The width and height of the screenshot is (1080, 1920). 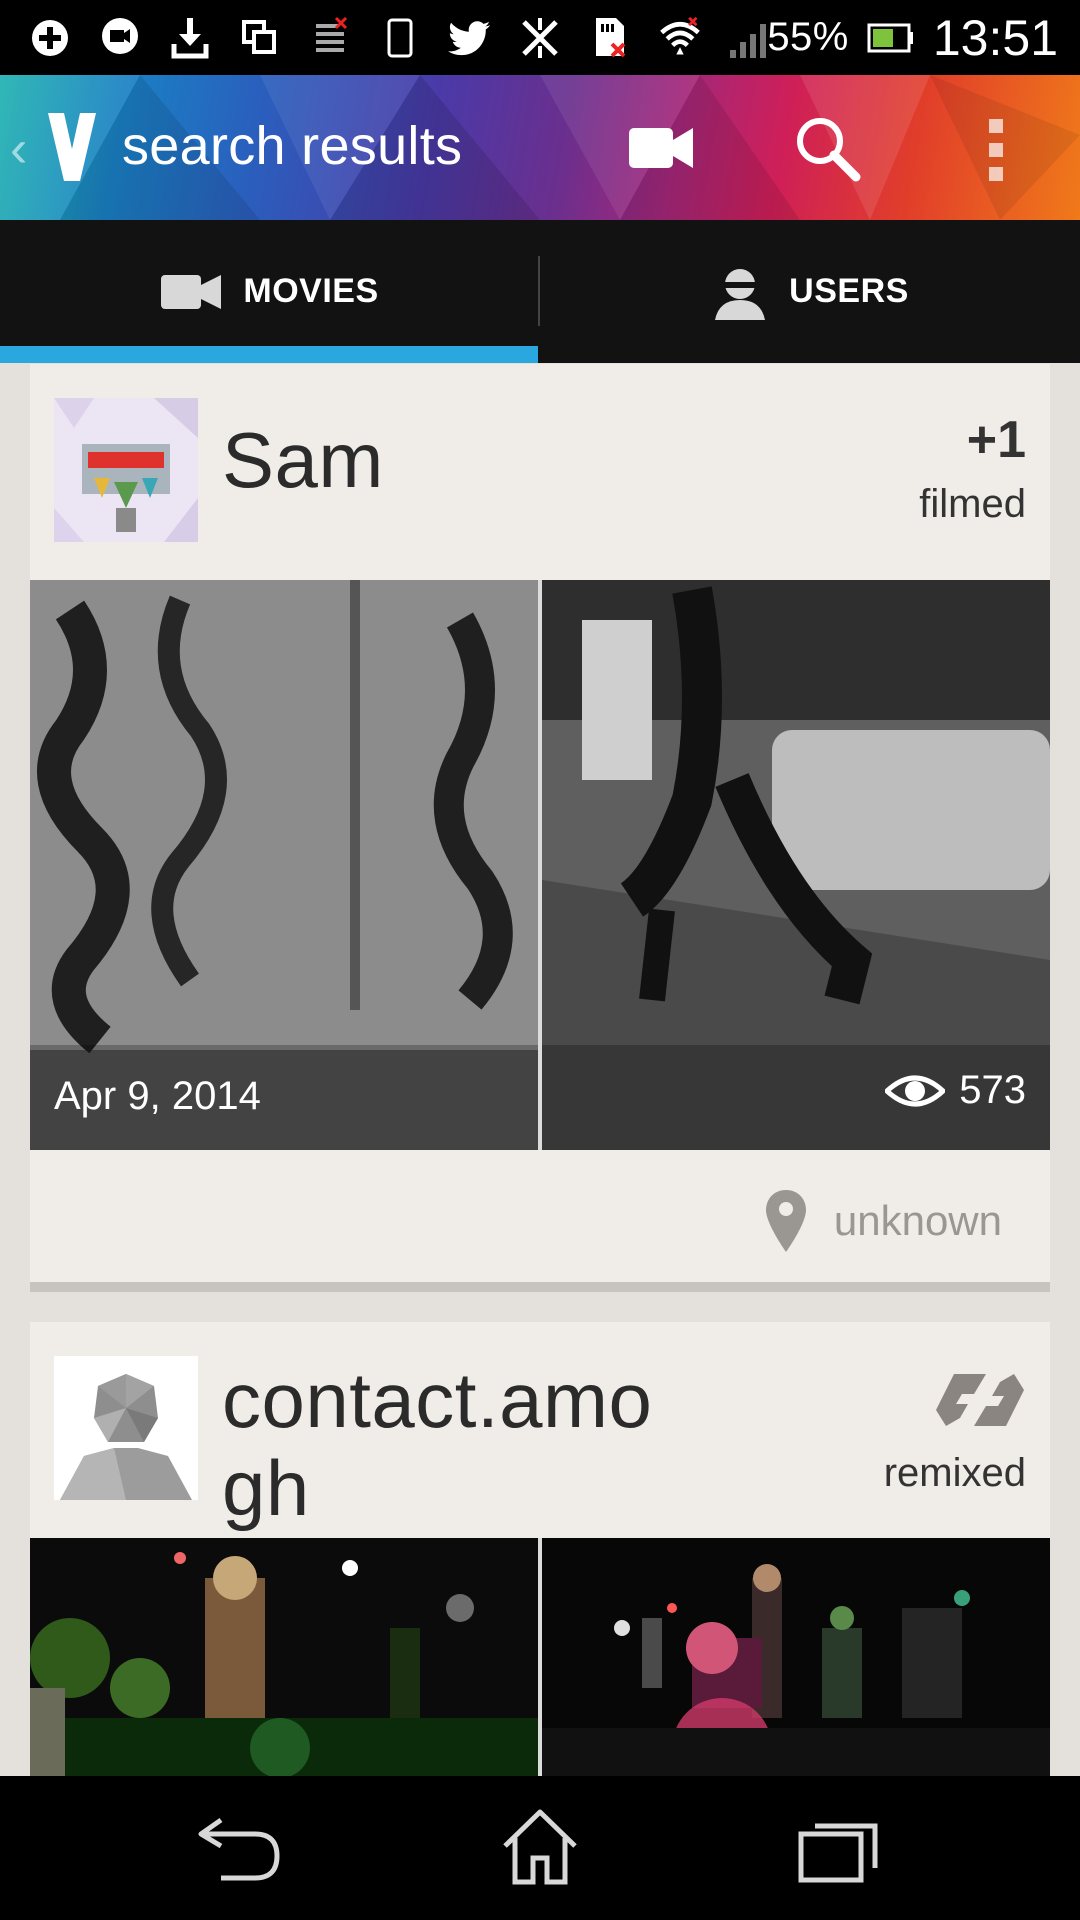 I want to click on wifi-icon, so click(x=680, y=38).